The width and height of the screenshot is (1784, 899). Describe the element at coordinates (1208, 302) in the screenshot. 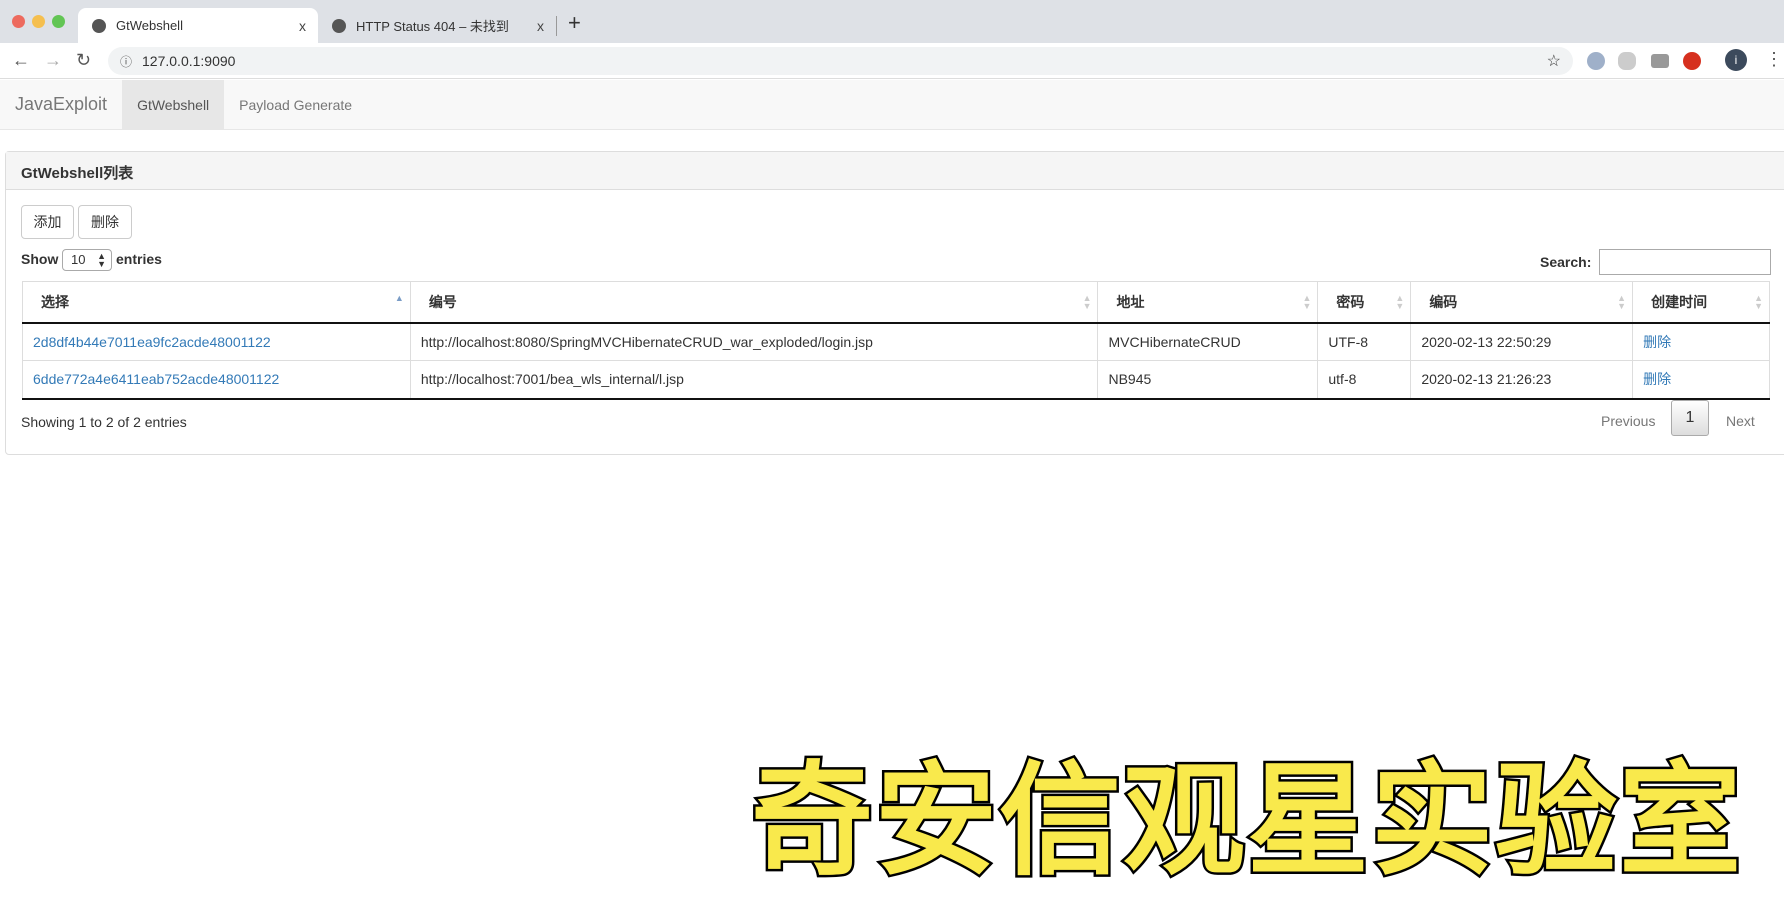

I see `column-header-address: 地址 ▲ ▼` at that location.